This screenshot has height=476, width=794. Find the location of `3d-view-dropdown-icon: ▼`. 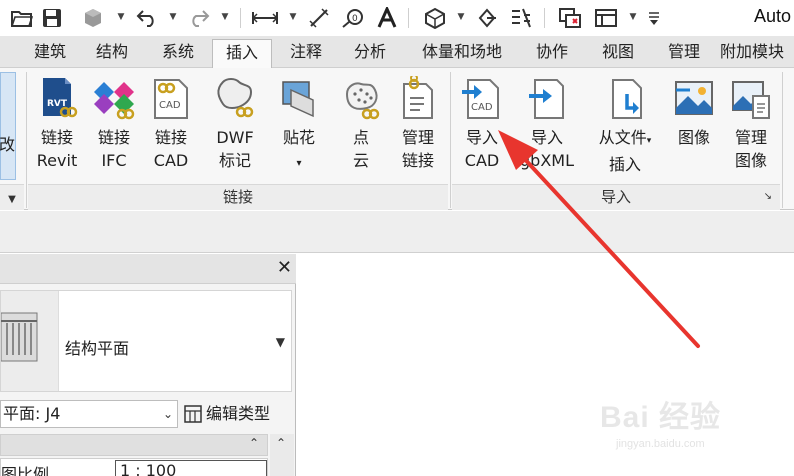

3d-view-dropdown-icon: ▼ is located at coordinates (461, 17).